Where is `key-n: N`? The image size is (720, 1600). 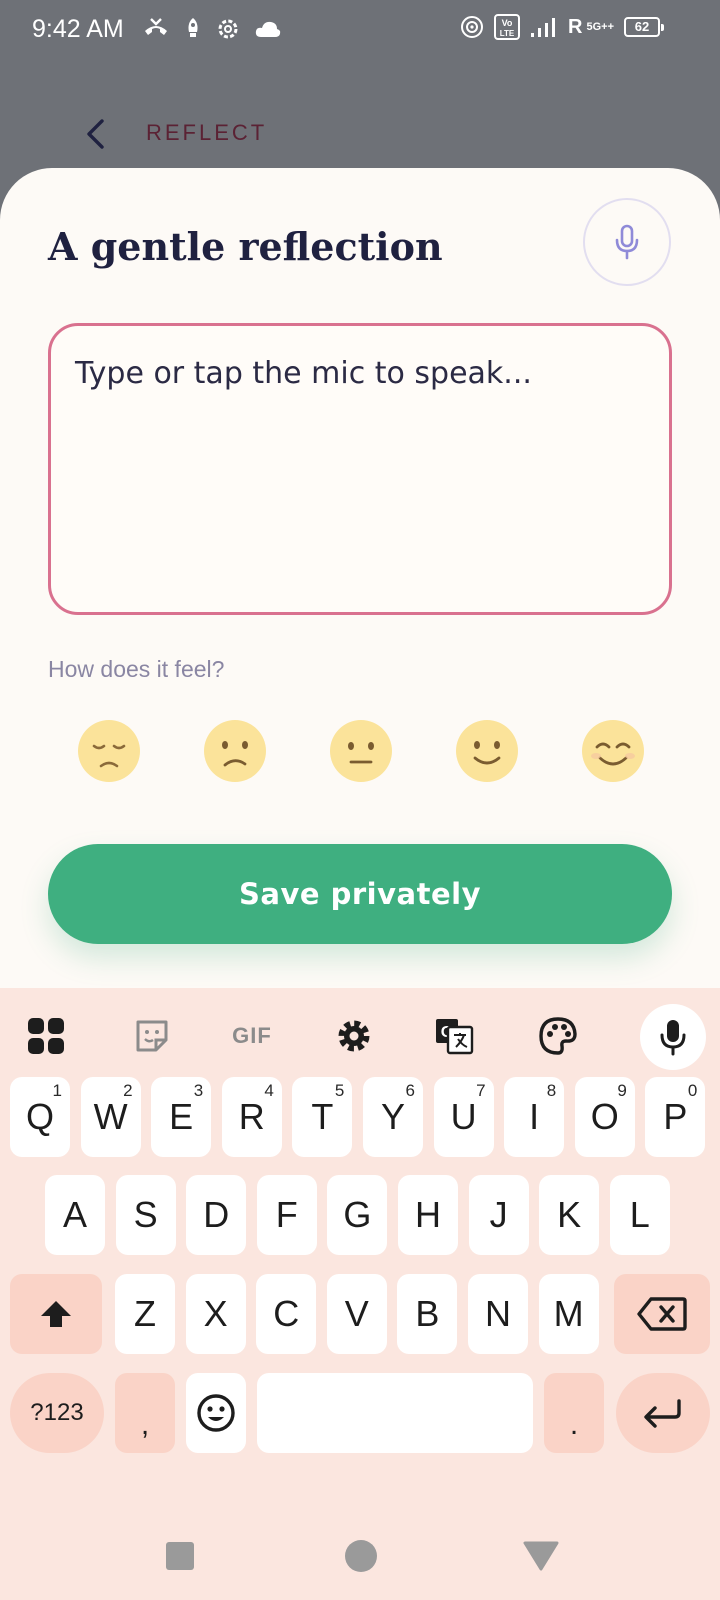 key-n: N is located at coordinates (498, 1314).